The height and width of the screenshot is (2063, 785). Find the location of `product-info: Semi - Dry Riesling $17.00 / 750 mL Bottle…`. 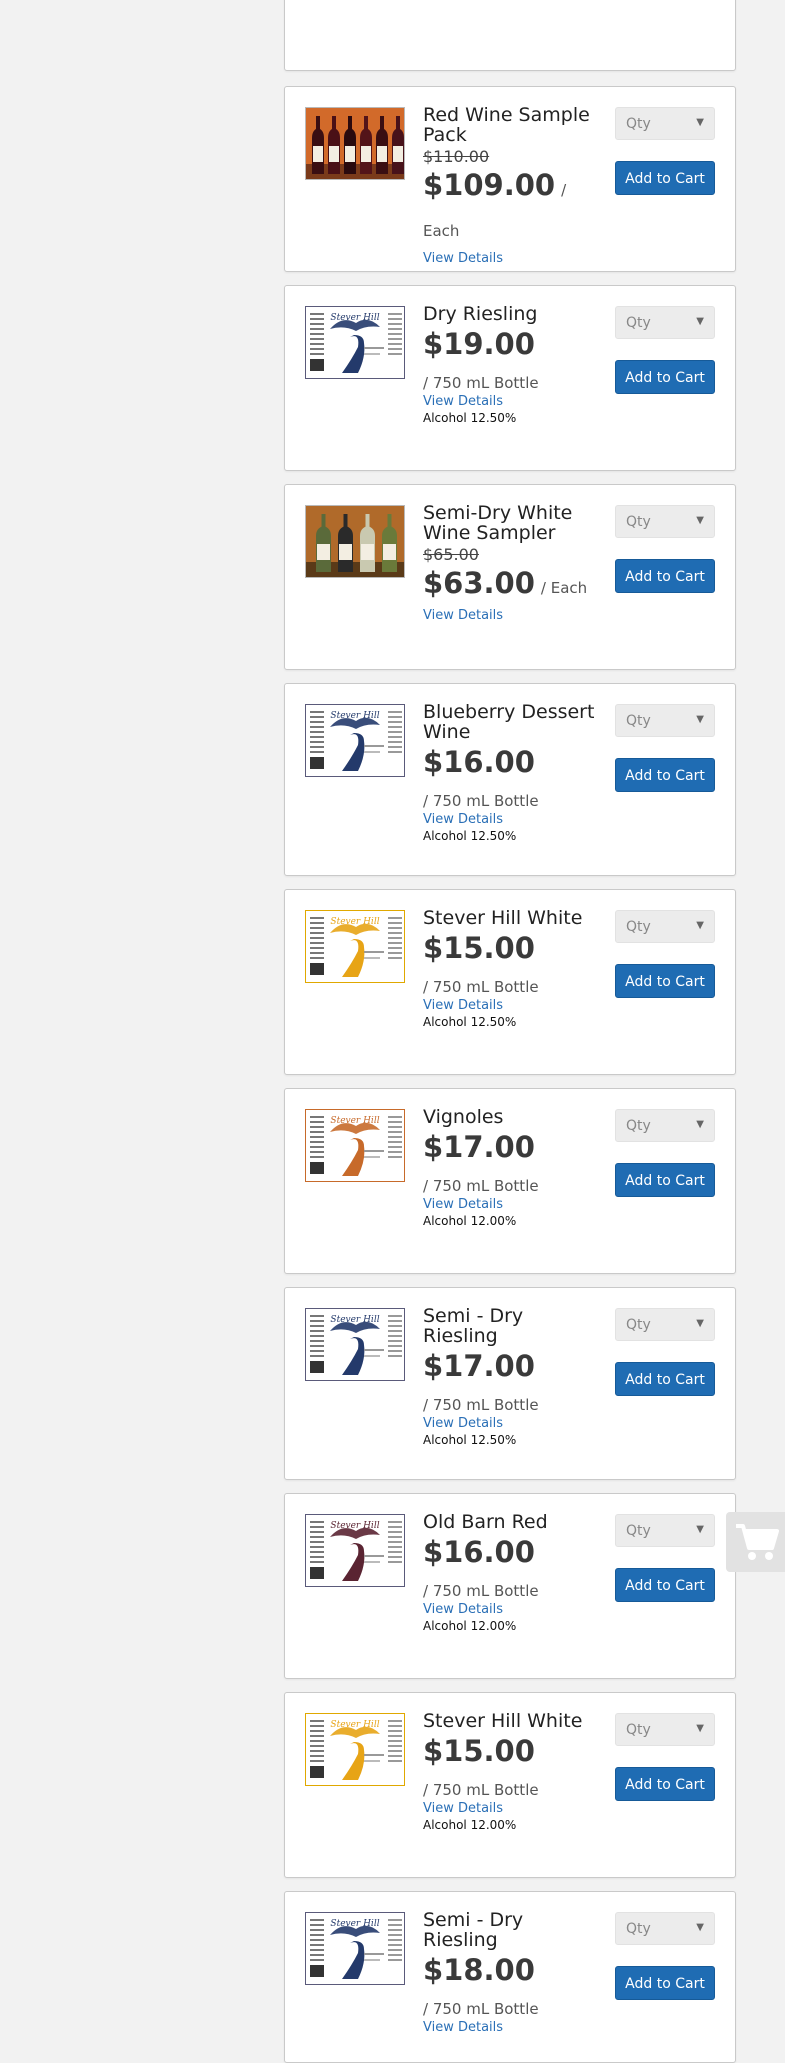

product-info: Semi - Dry Riesling $17.00 / 750 mL Bottle… is located at coordinates (509, 1377).